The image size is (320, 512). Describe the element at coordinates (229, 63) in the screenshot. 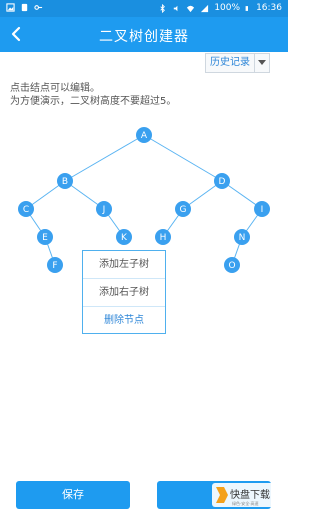

I see `history-button: 历史记录` at that location.